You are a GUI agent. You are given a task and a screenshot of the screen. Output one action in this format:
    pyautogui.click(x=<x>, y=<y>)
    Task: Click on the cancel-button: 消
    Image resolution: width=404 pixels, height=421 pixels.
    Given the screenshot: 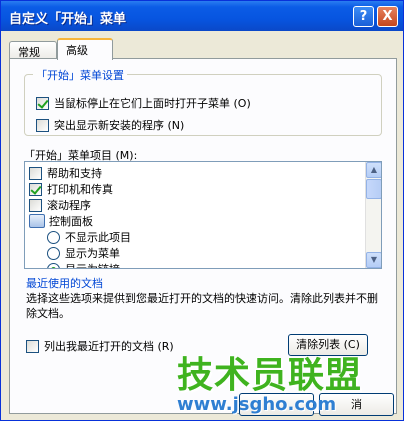 What is the action you would take?
    pyautogui.click(x=356, y=404)
    